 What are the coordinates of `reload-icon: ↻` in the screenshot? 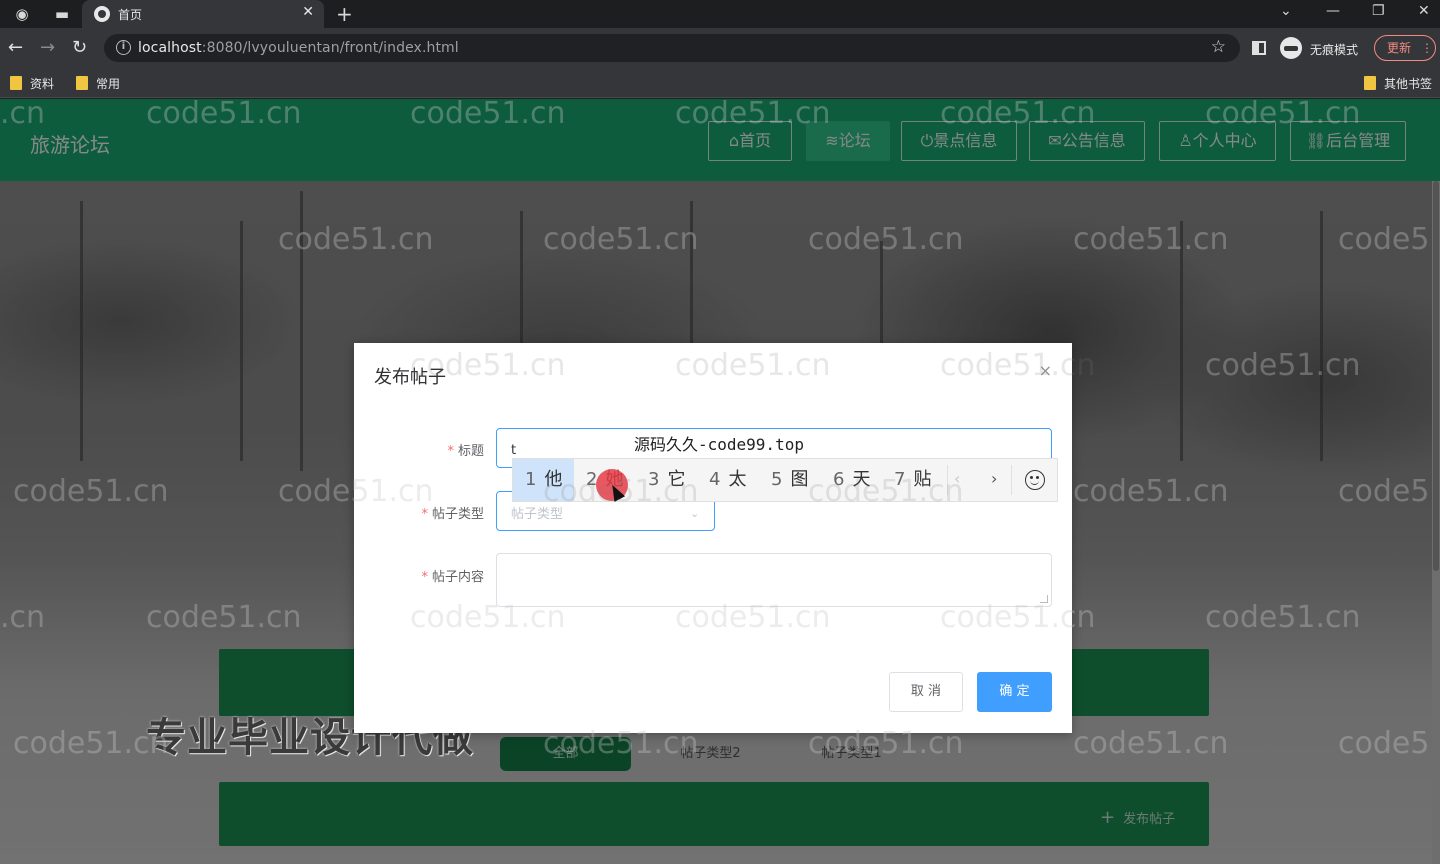 It's located at (79, 47).